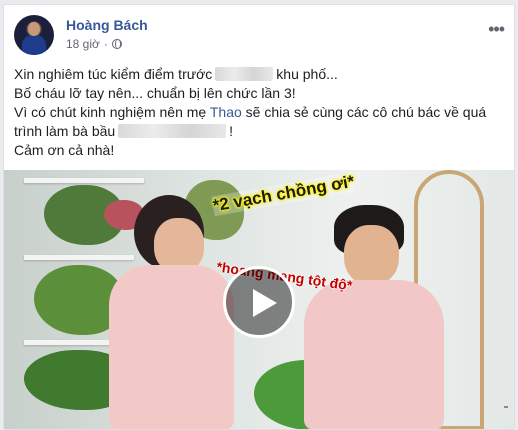 This screenshot has height=430, width=518. I want to click on woman-dress, so click(171, 347).